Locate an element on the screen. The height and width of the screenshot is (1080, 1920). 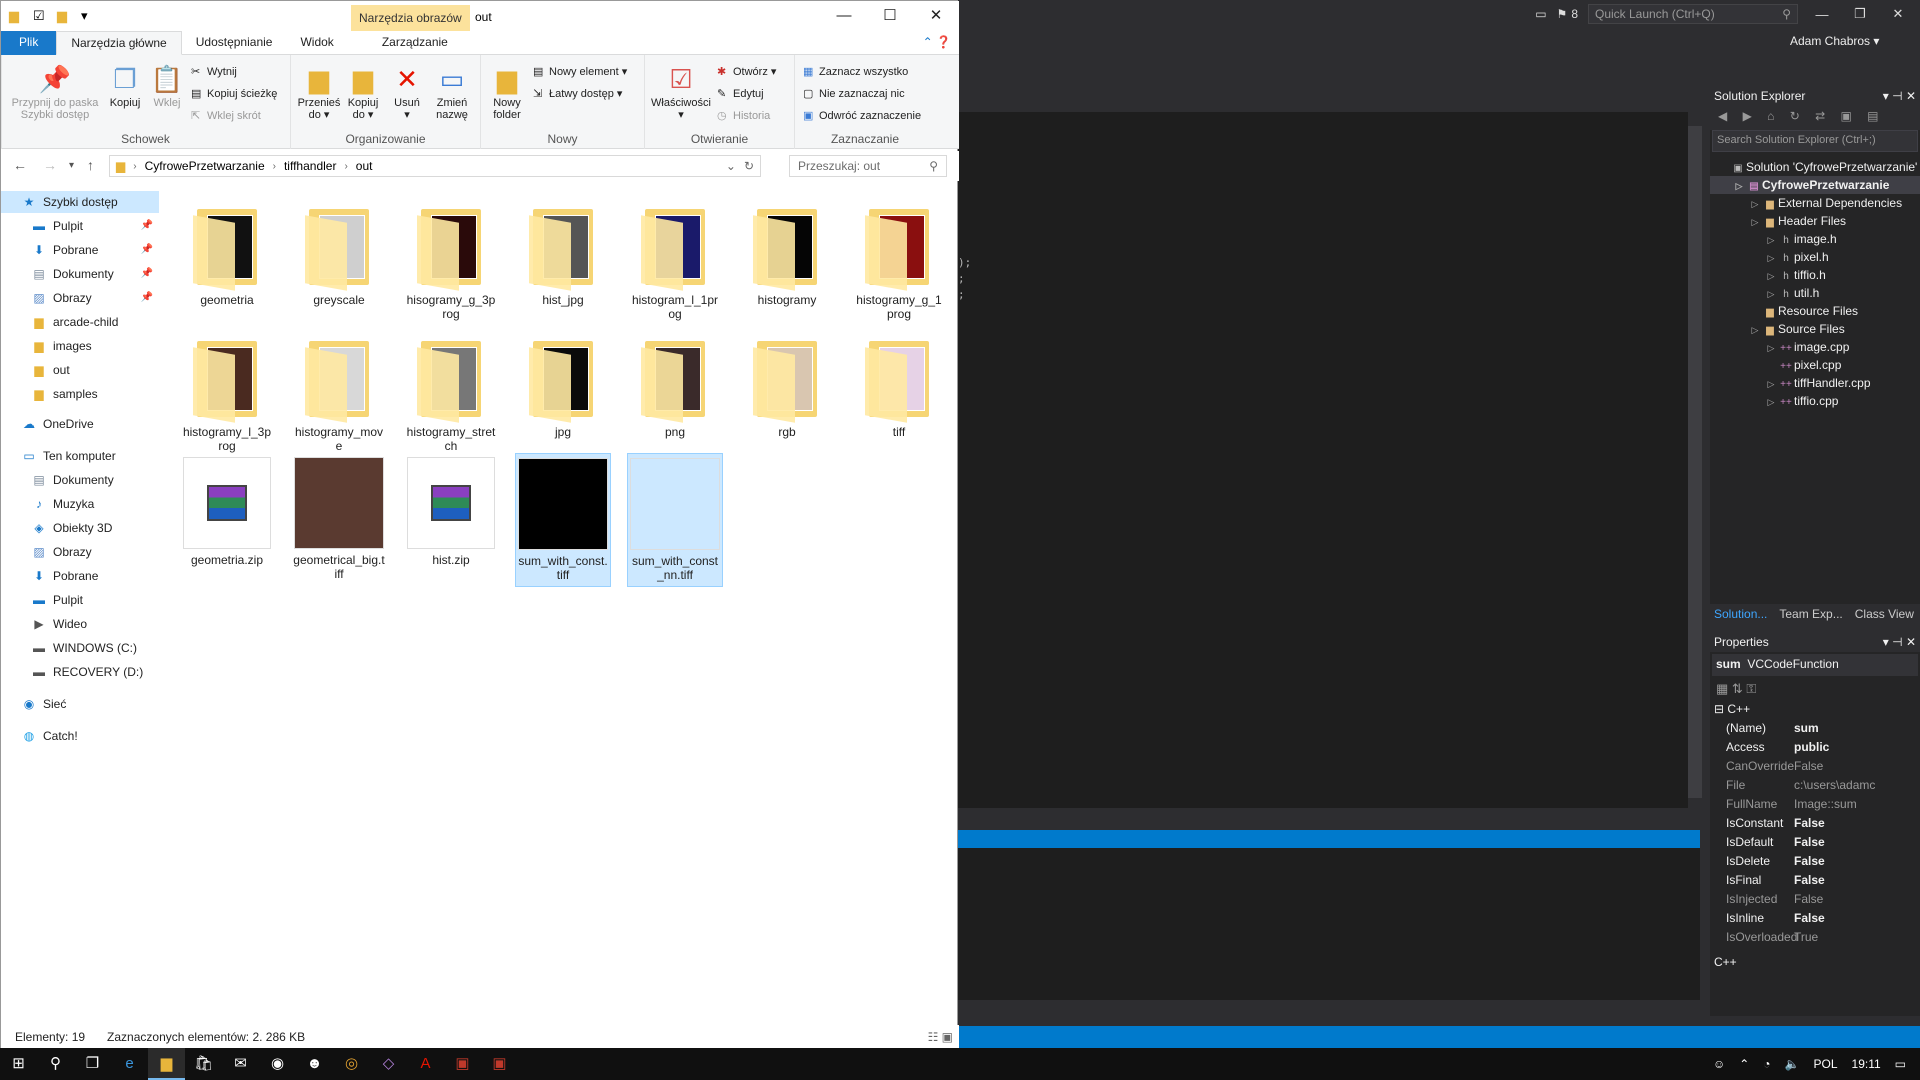
folder-item: png is located at coordinates (675, 387).